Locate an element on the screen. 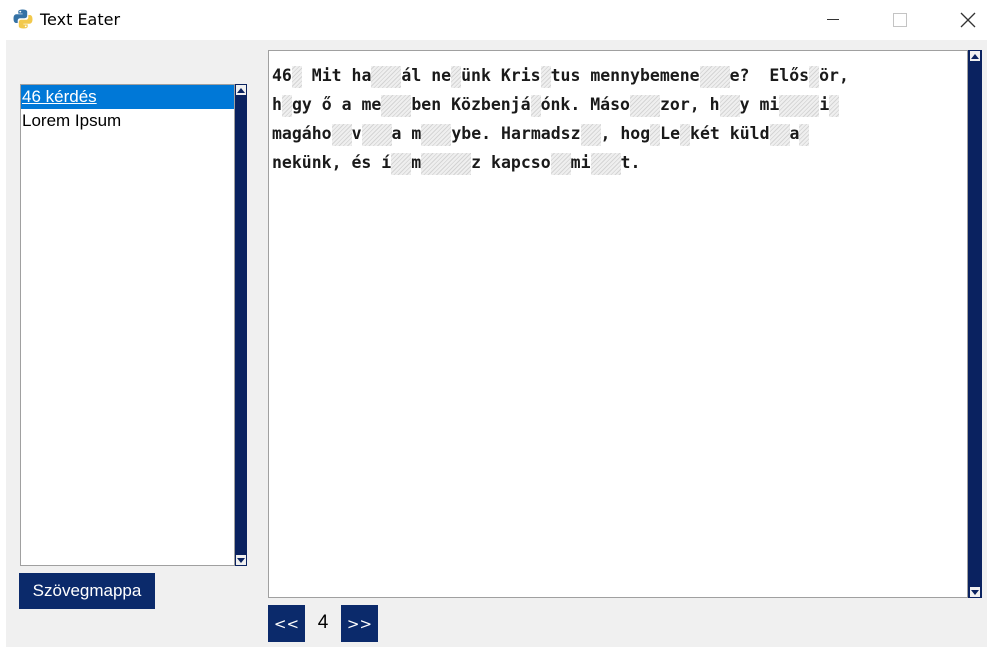  text-segment: mi is located at coordinates (580, 162).